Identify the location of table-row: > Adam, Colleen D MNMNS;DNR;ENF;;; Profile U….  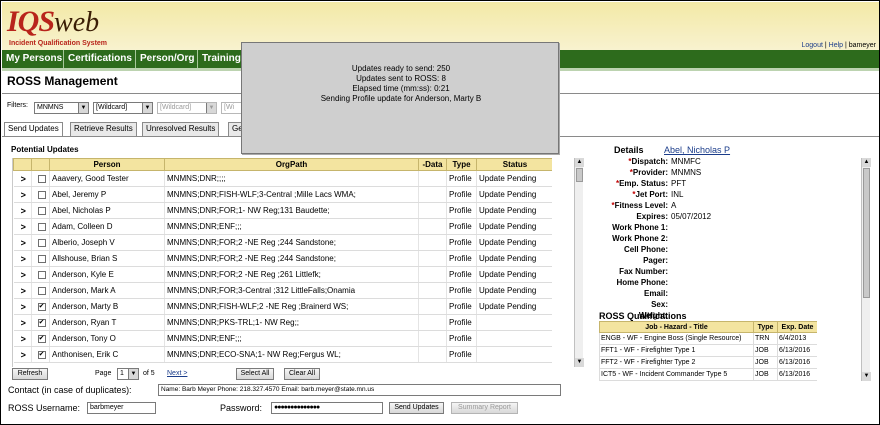
(282, 226).